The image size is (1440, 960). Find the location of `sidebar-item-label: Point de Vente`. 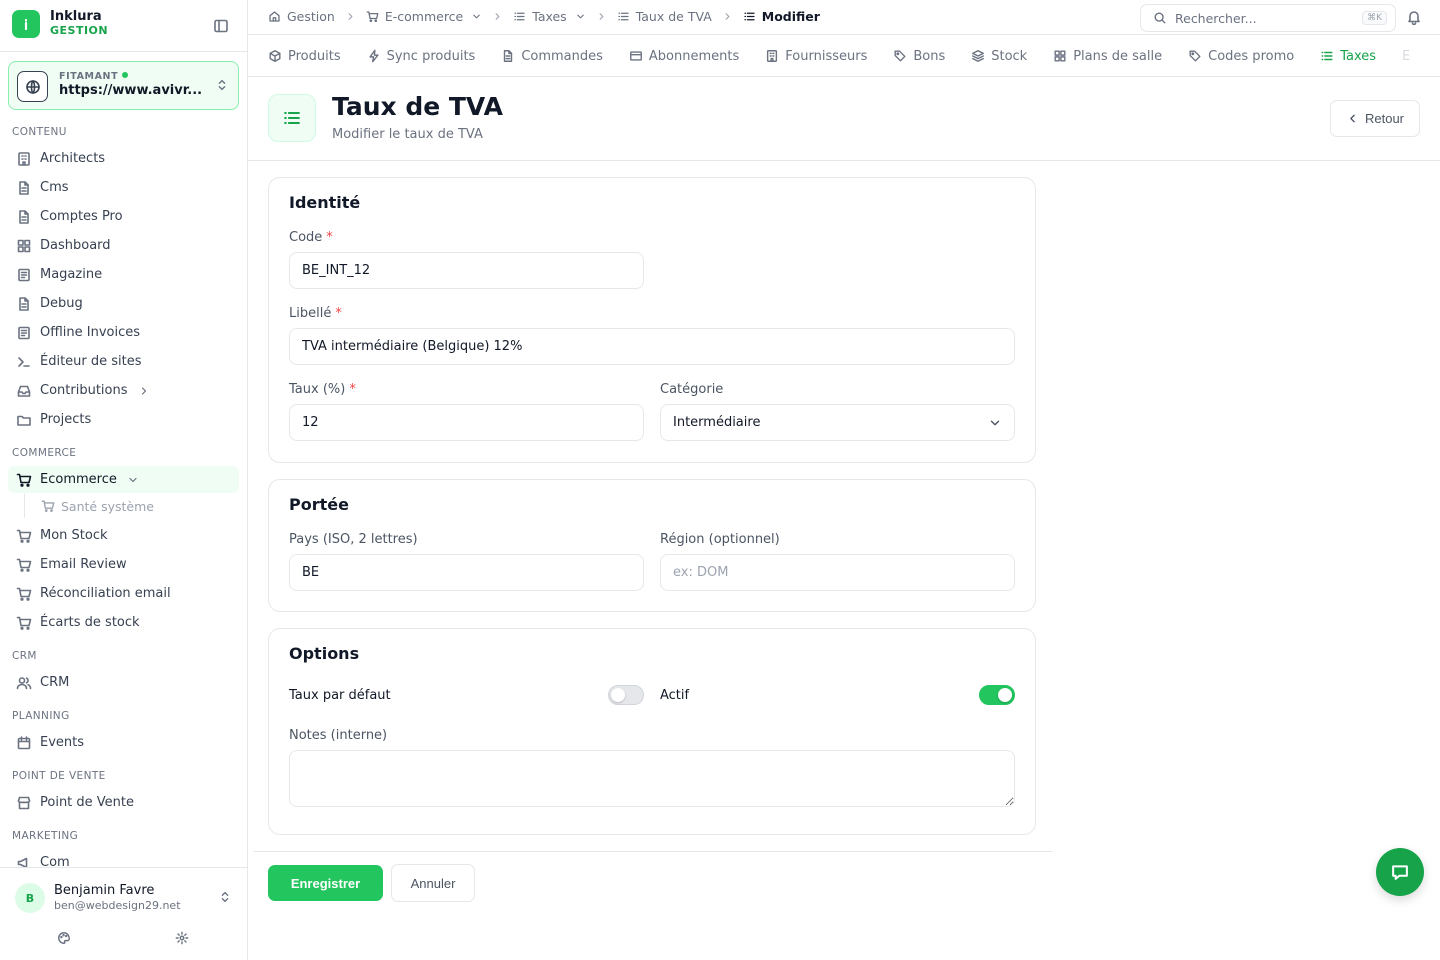

sidebar-item-label: Point de Vente is located at coordinates (87, 802).